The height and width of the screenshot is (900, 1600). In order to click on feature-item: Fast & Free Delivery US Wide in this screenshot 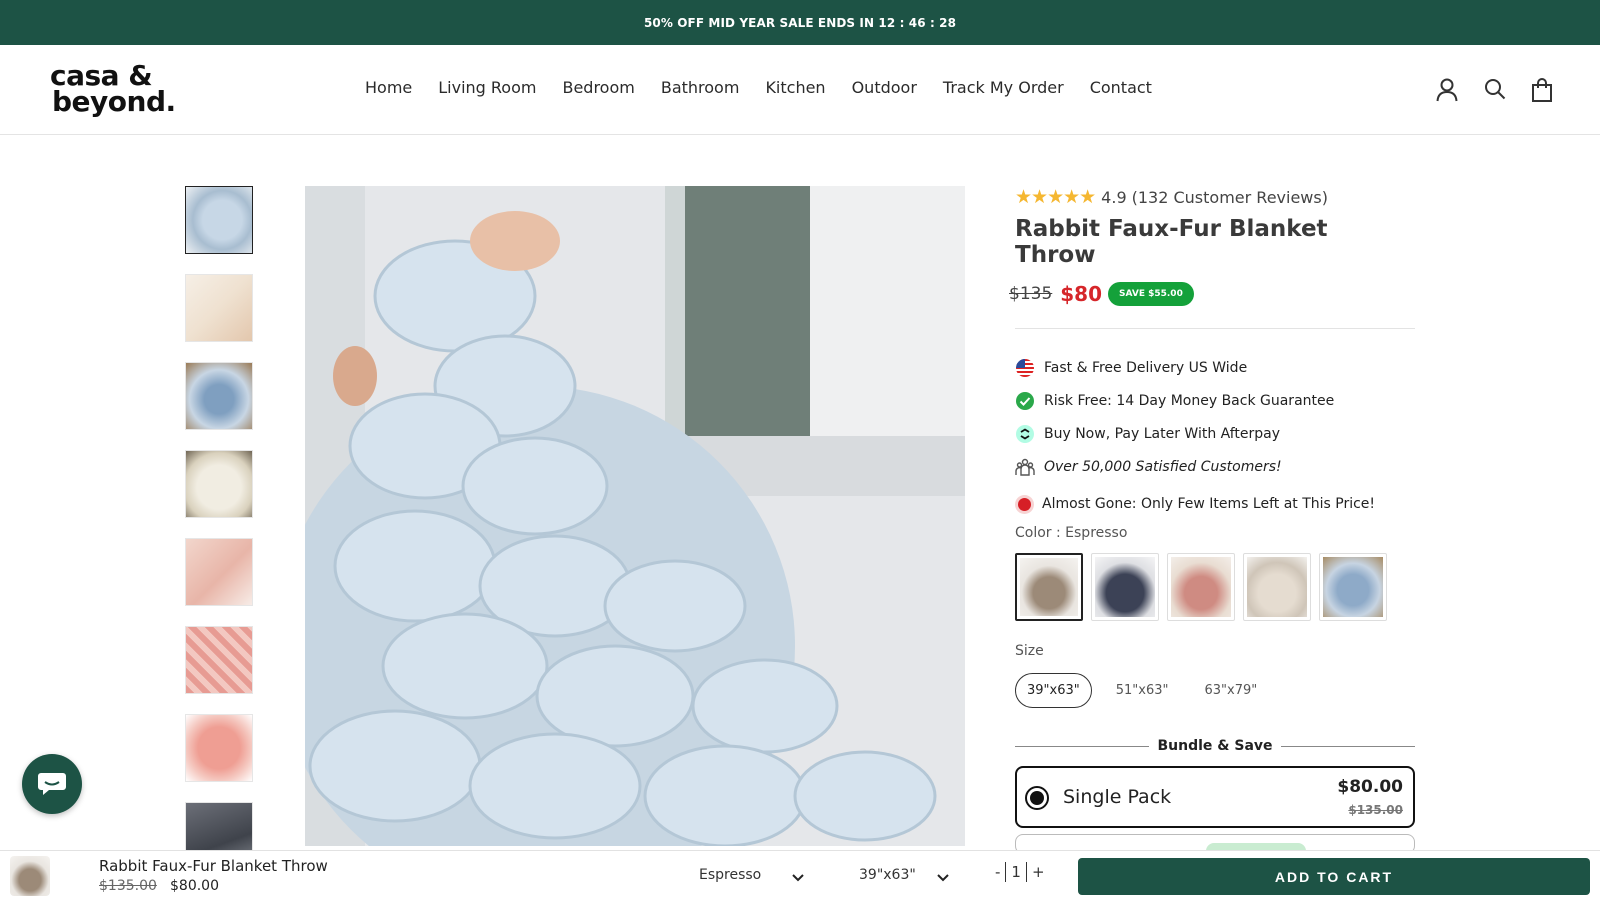, I will do `click(1215, 367)`.